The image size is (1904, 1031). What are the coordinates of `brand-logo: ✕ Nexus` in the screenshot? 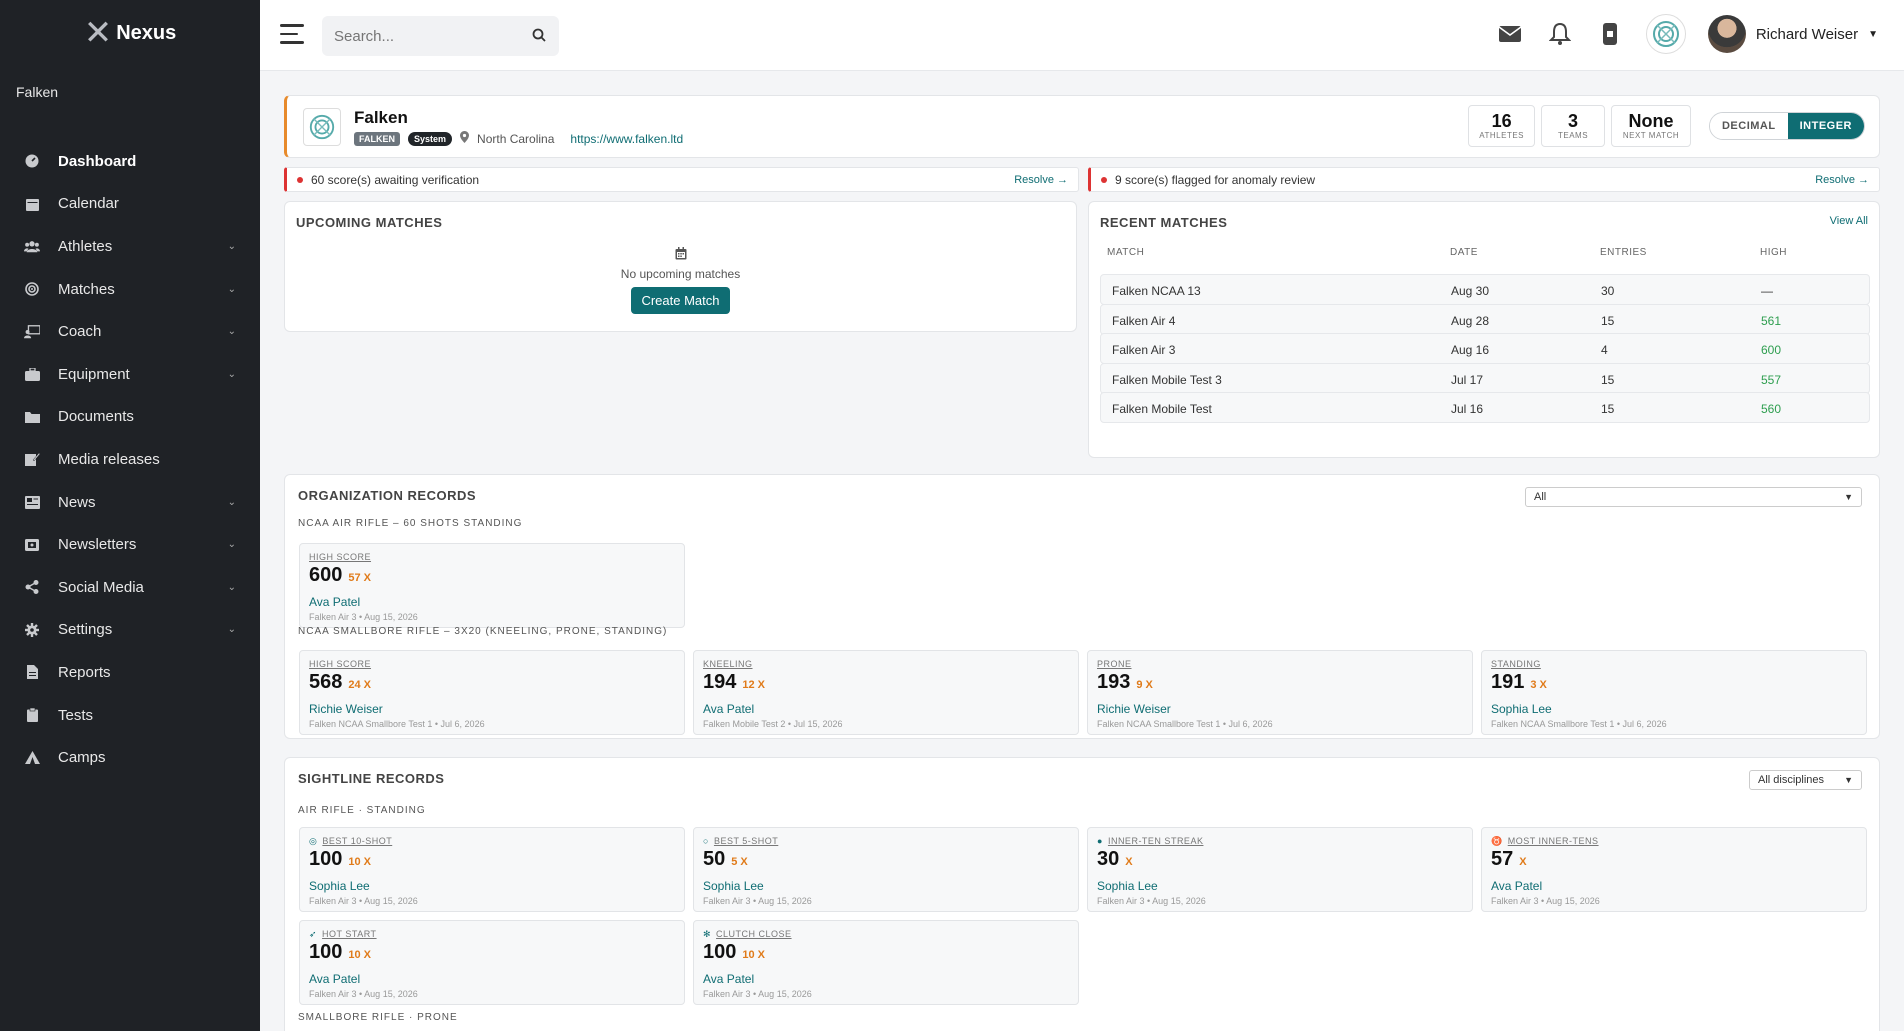 It's located at (130, 33).